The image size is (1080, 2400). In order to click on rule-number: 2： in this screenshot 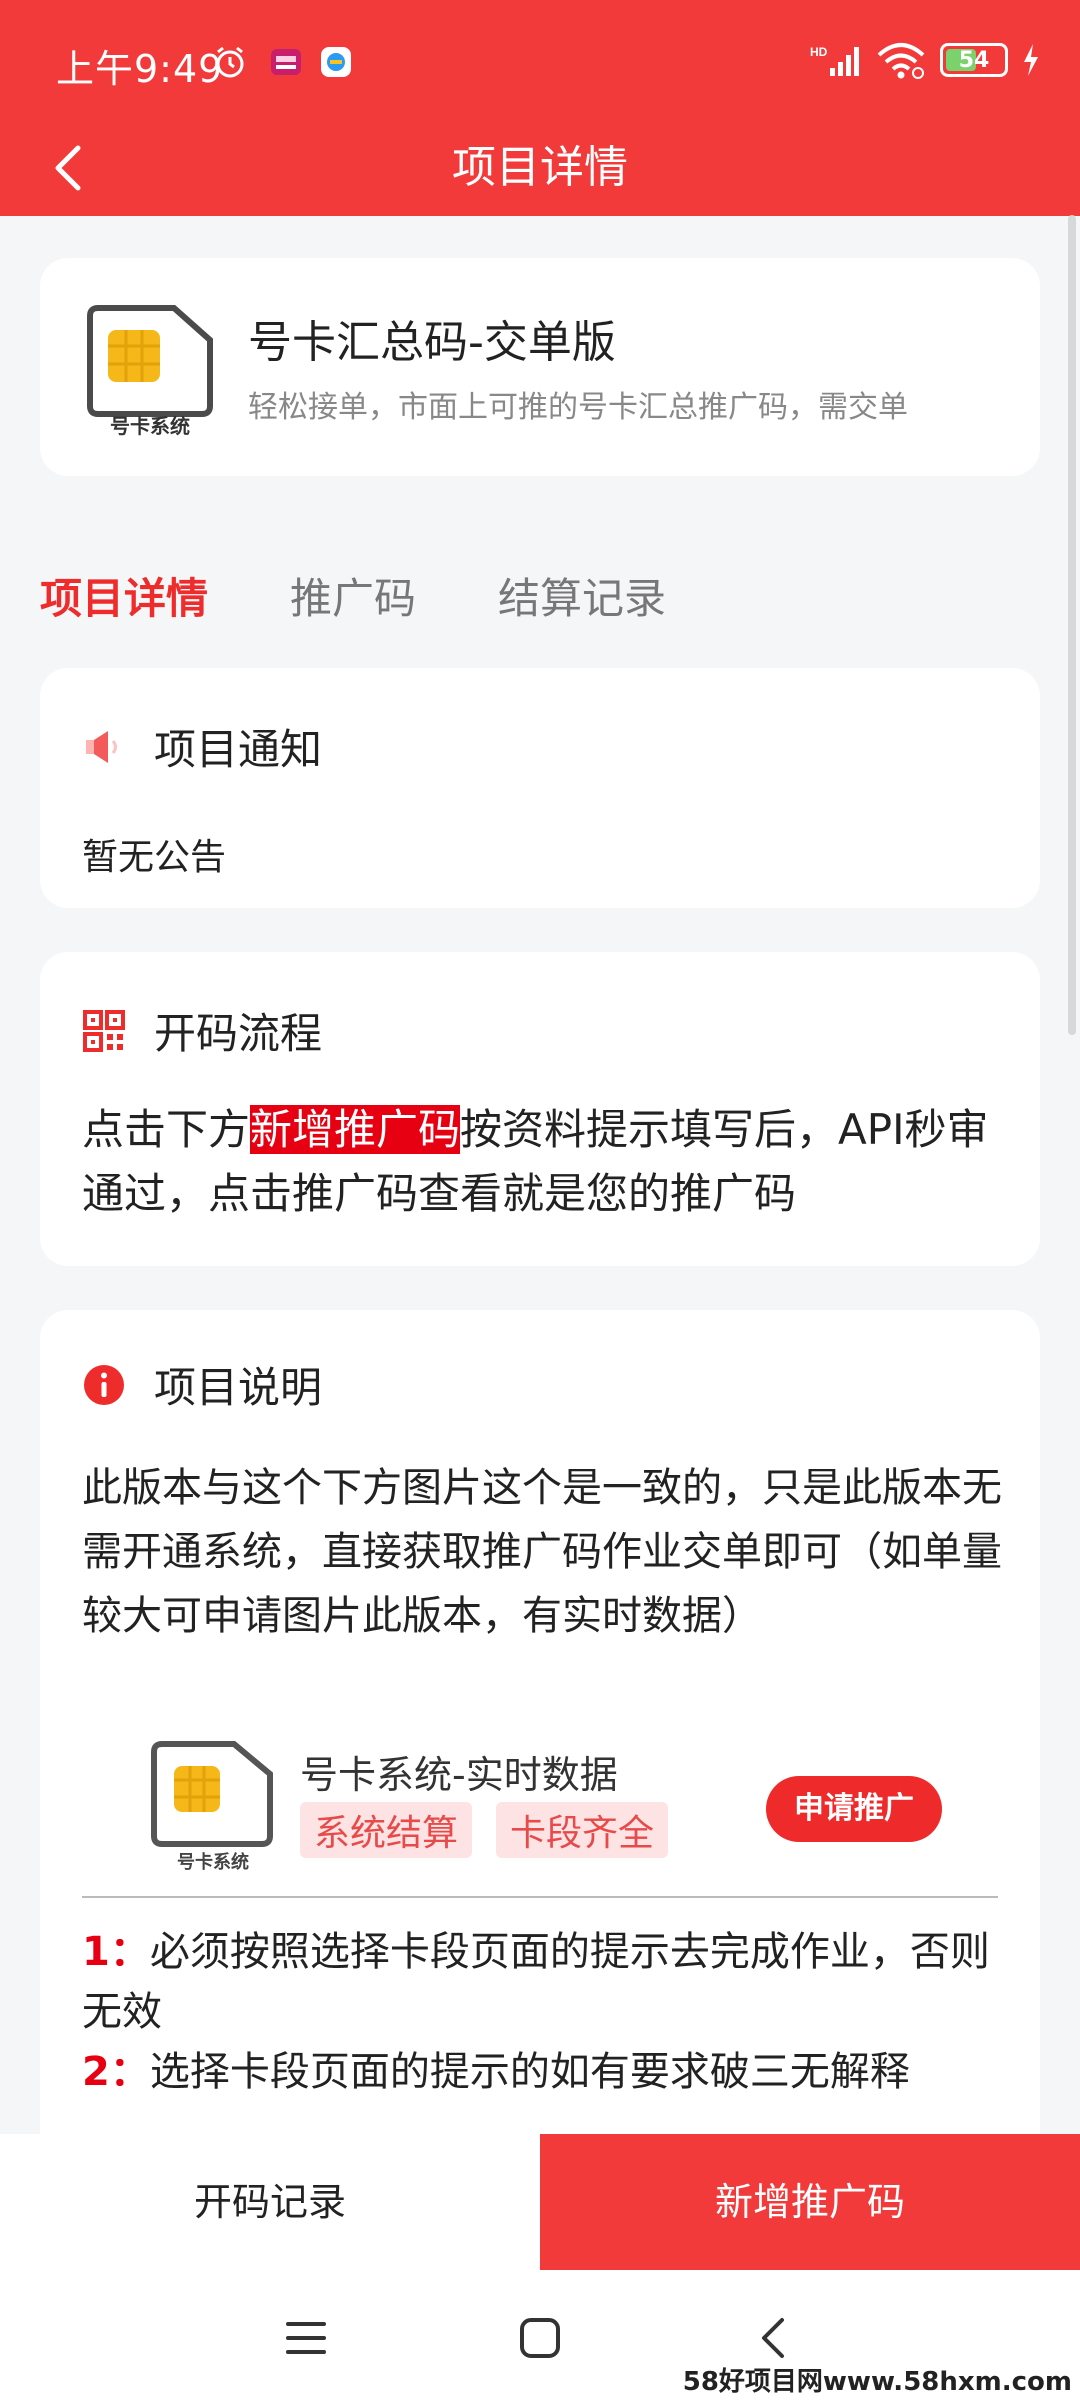, I will do `click(116, 2072)`.